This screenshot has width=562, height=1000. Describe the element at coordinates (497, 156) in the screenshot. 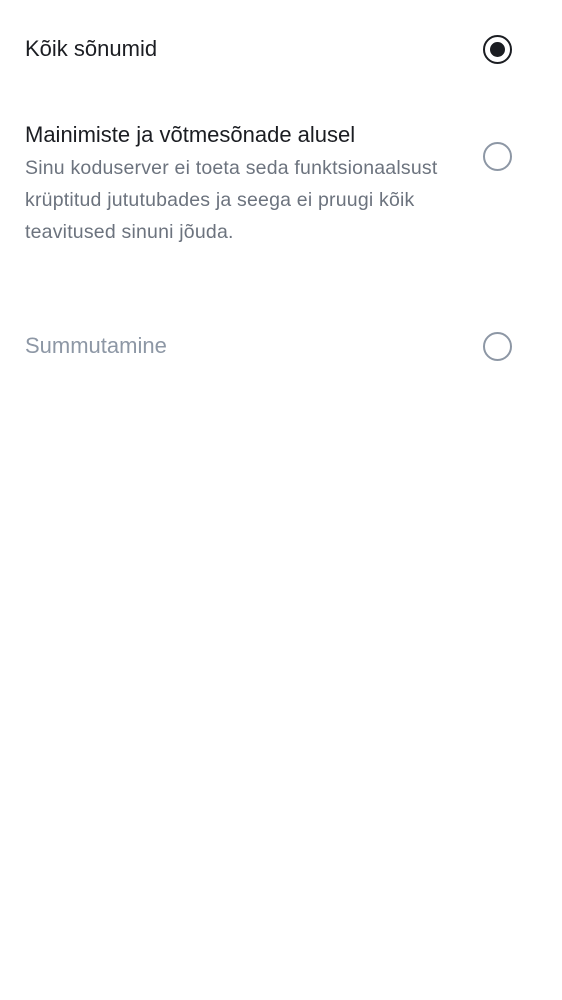

I see `radio-mentions-keywords` at that location.